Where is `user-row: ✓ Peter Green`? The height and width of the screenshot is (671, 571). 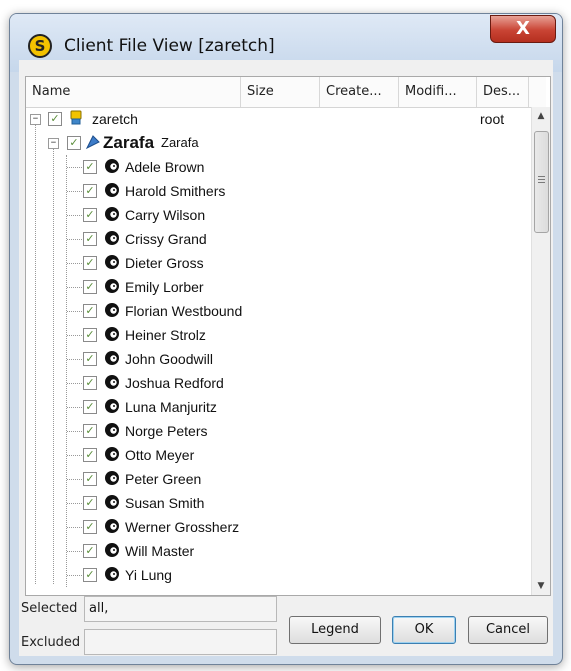
user-row: ✓ Peter Green is located at coordinates (278, 479).